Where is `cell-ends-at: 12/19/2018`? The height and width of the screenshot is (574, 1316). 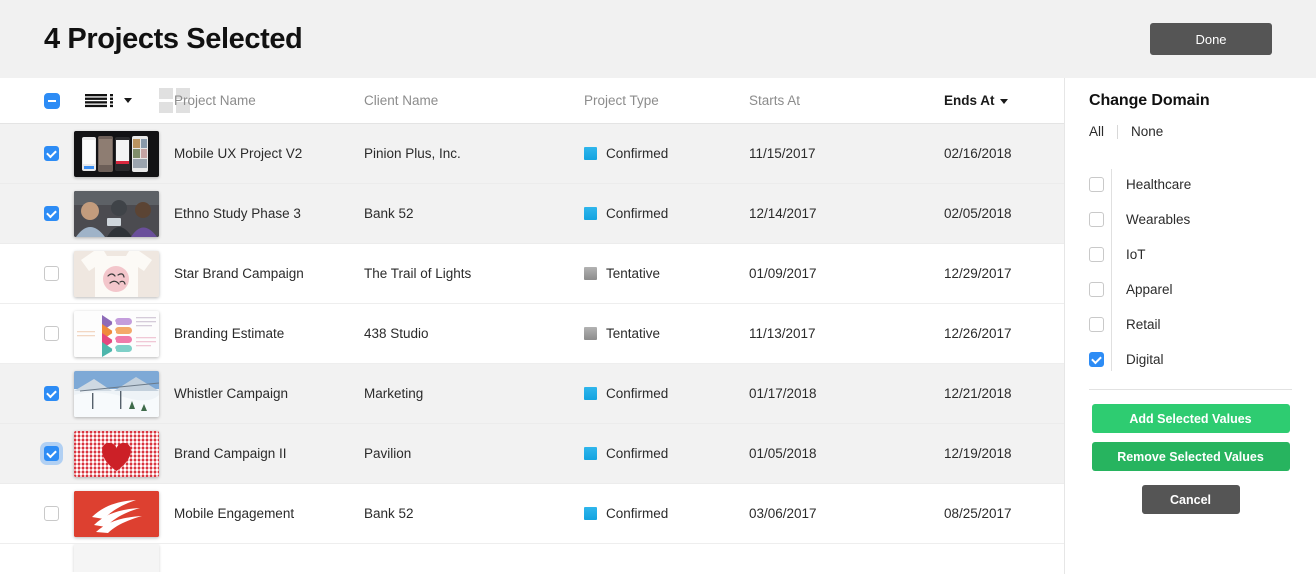
cell-ends-at: 12/19/2018 is located at coordinates (978, 453).